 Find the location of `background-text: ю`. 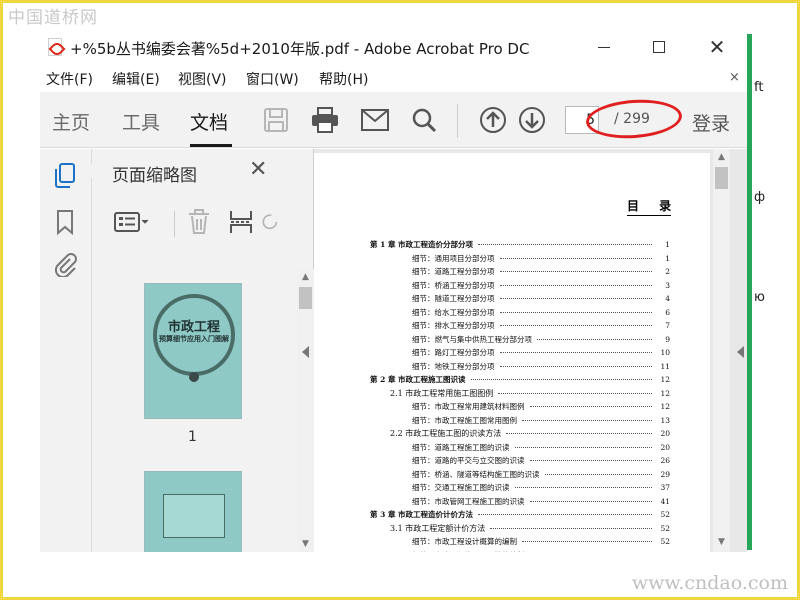

background-text: ю is located at coordinates (759, 297).